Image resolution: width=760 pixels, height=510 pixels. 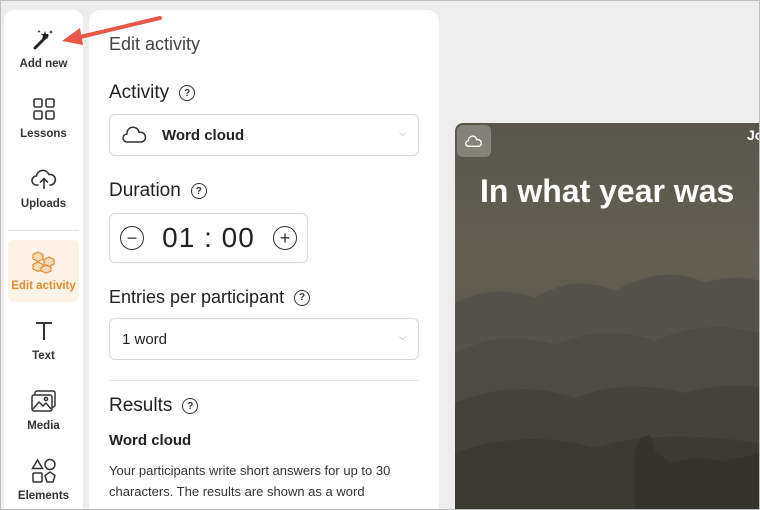 What do you see at coordinates (43, 64) in the screenshot?
I see `rail-item-label: Add new` at bounding box center [43, 64].